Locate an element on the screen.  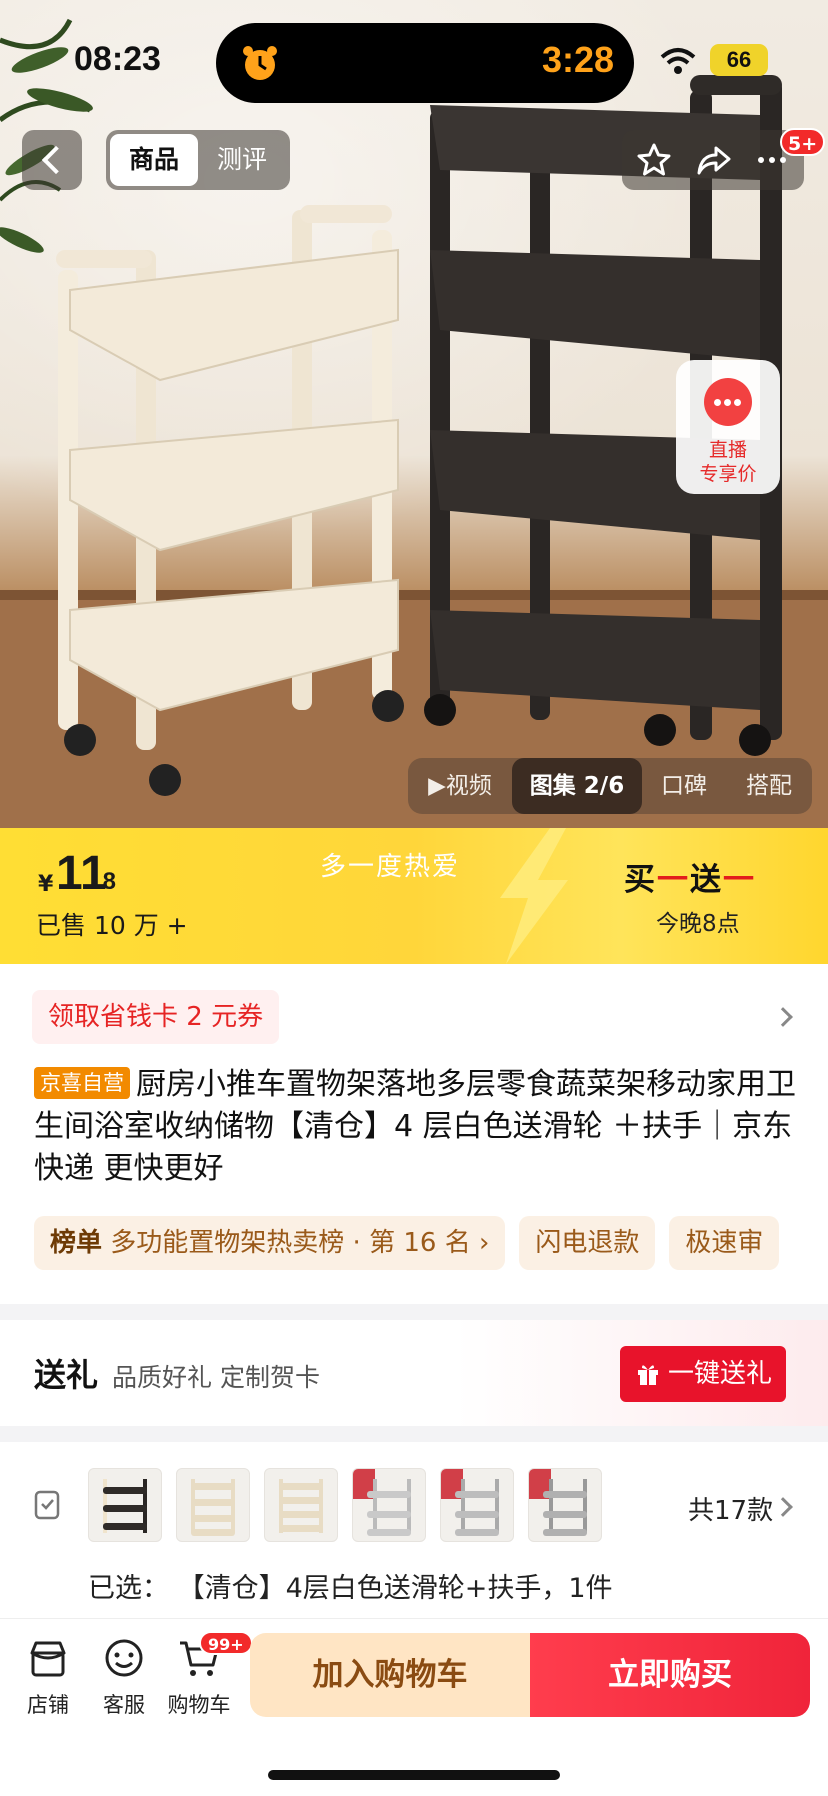
store-button: 店铺 is located at coordinates (48, 1678).